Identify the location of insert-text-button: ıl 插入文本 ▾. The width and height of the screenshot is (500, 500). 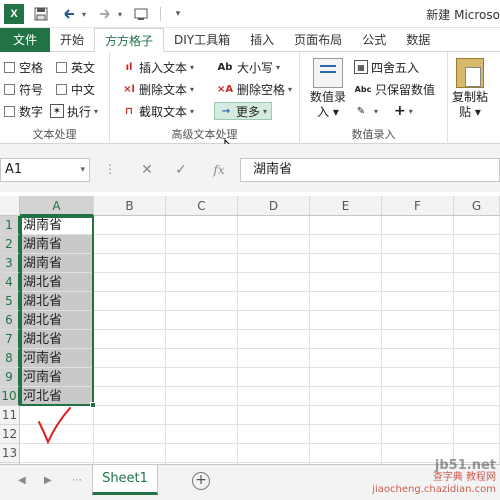
(158, 67).